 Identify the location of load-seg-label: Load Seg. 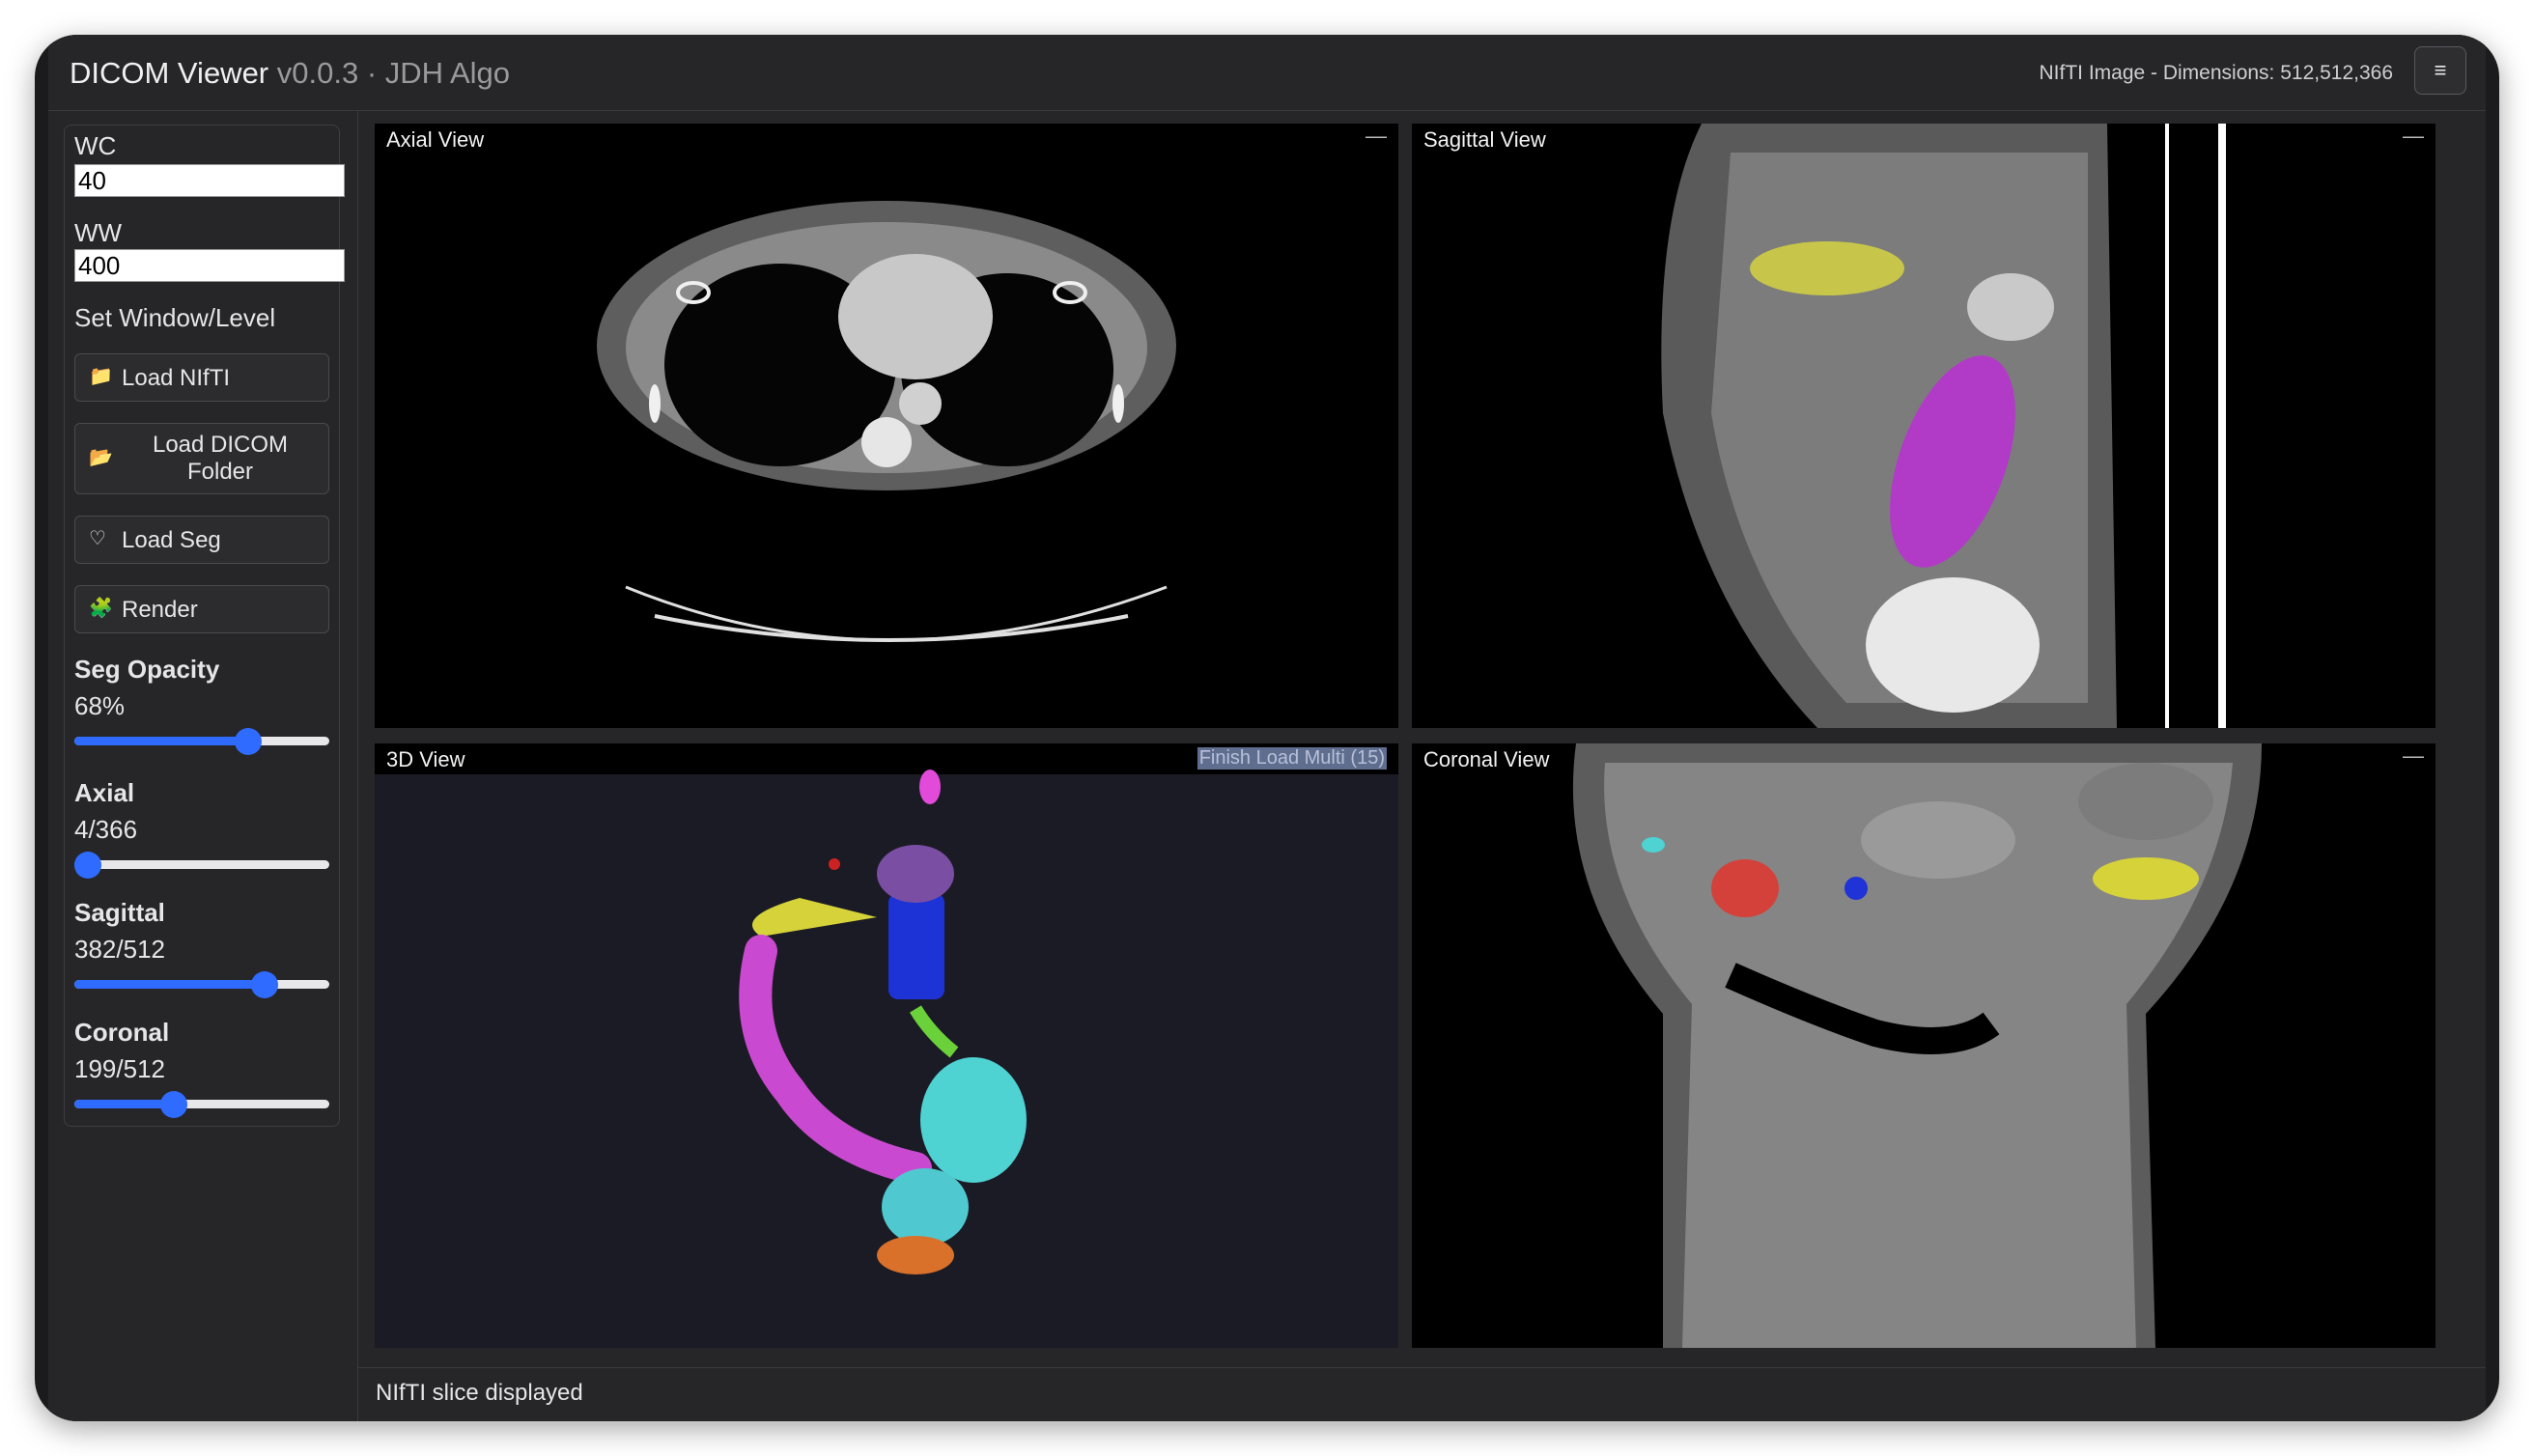
(171, 540).